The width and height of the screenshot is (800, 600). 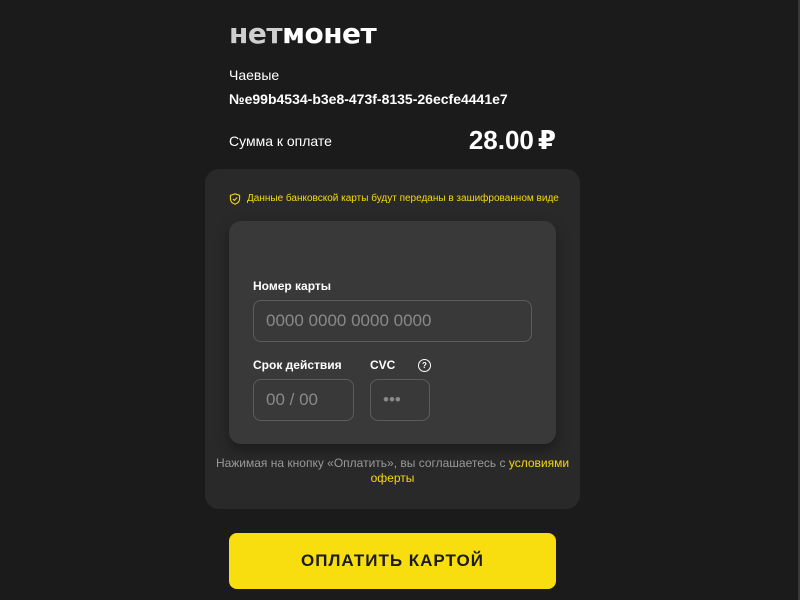 I want to click on cvc-input, so click(x=400, y=400).